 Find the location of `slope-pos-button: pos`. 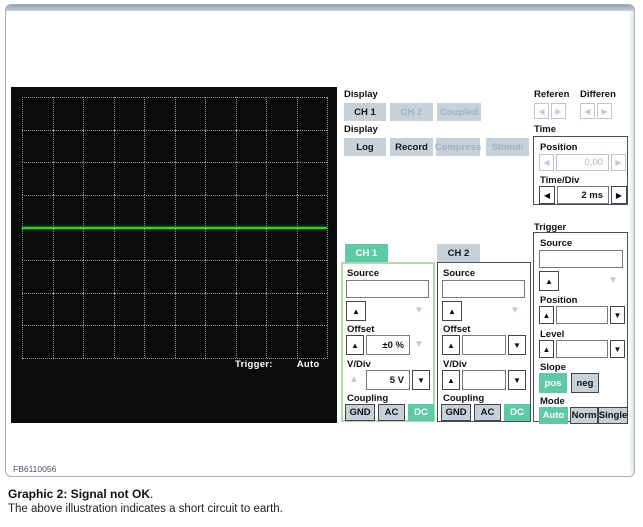

slope-pos-button: pos is located at coordinates (553, 383).